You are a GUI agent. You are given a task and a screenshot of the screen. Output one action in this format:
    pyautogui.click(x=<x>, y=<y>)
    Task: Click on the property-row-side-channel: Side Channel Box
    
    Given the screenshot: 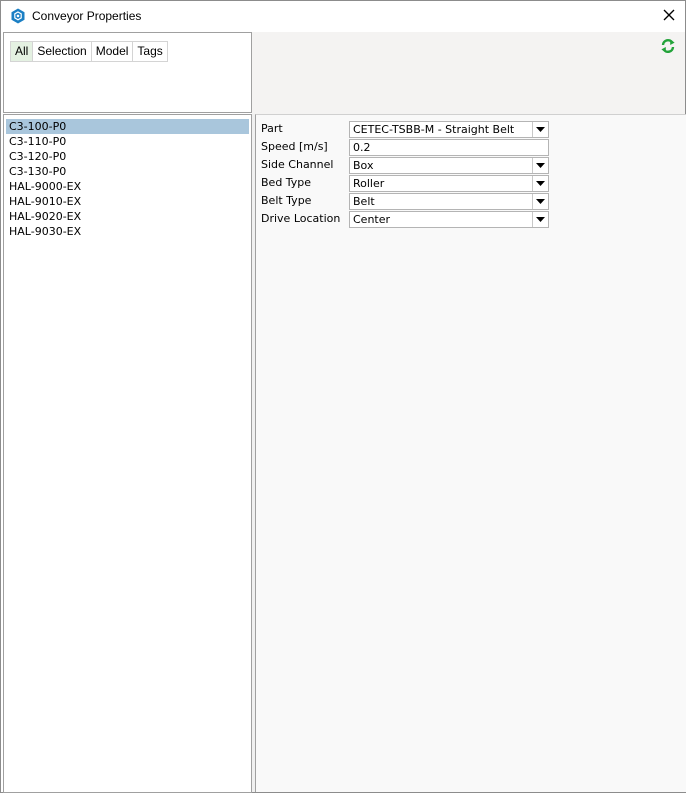 What is the action you would take?
    pyautogui.click(x=471, y=165)
    